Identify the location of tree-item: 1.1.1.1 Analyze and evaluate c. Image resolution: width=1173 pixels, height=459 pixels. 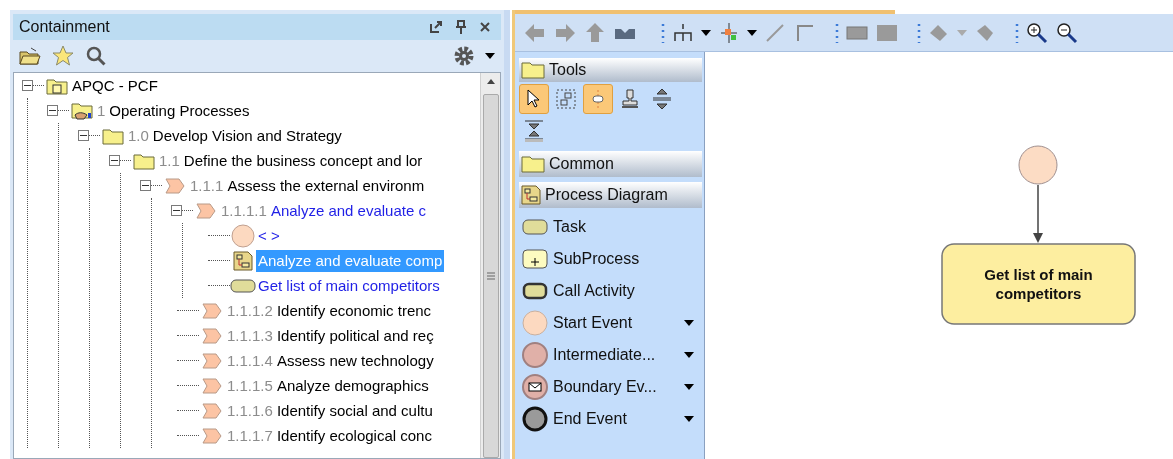
(323, 210).